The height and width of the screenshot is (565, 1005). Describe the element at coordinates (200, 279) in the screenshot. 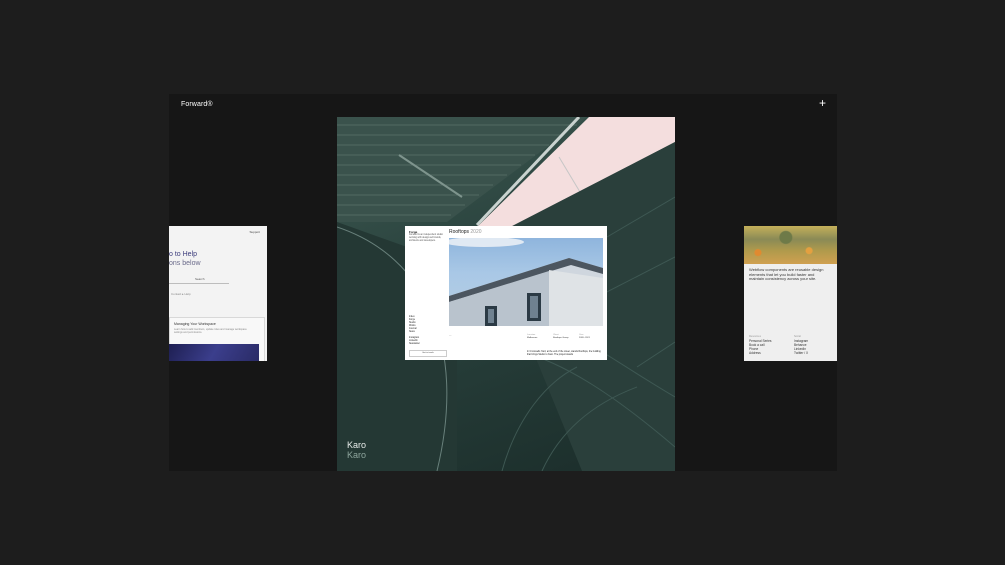

I see `search-button: Search` at that location.